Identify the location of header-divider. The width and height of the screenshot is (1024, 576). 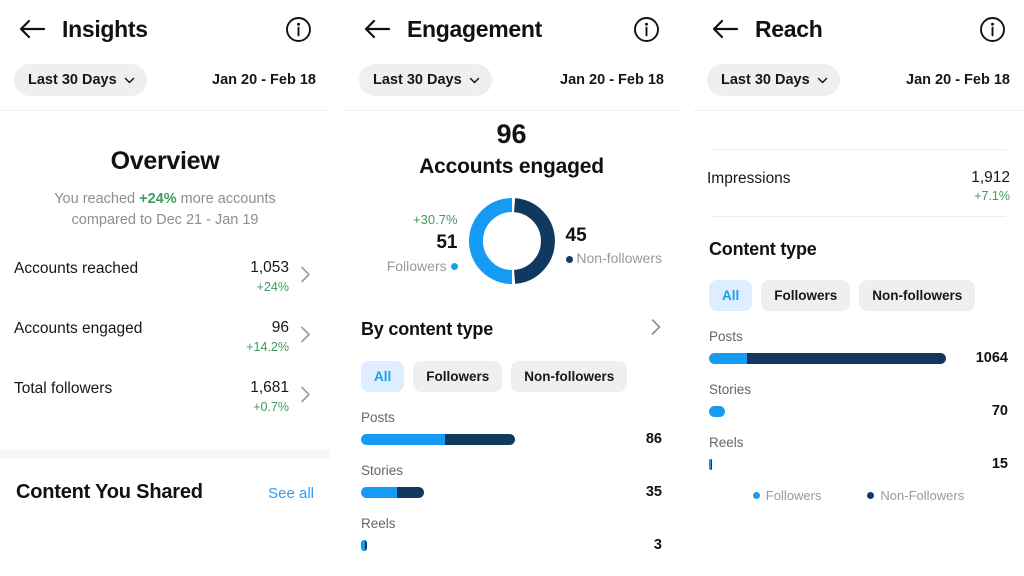
(165, 110).